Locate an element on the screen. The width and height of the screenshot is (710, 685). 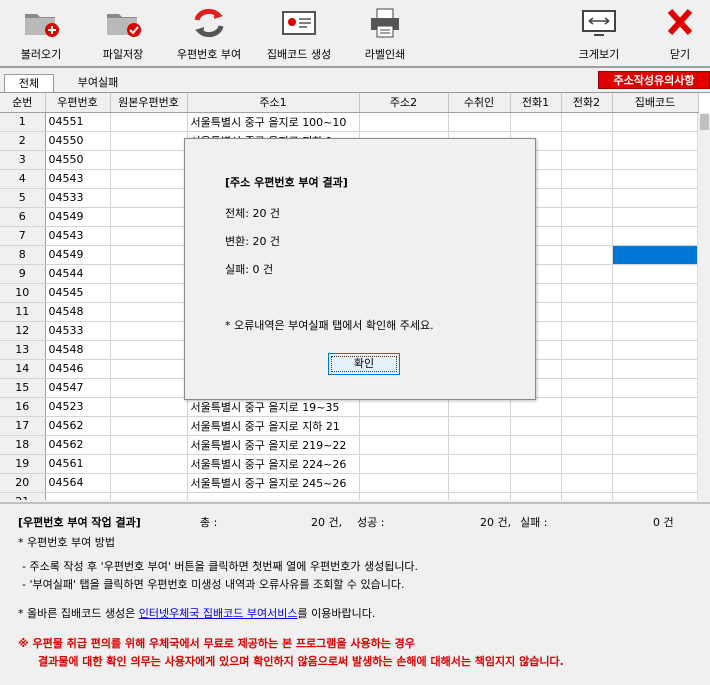
row-number-cell: 15 is located at coordinates (23, 388).